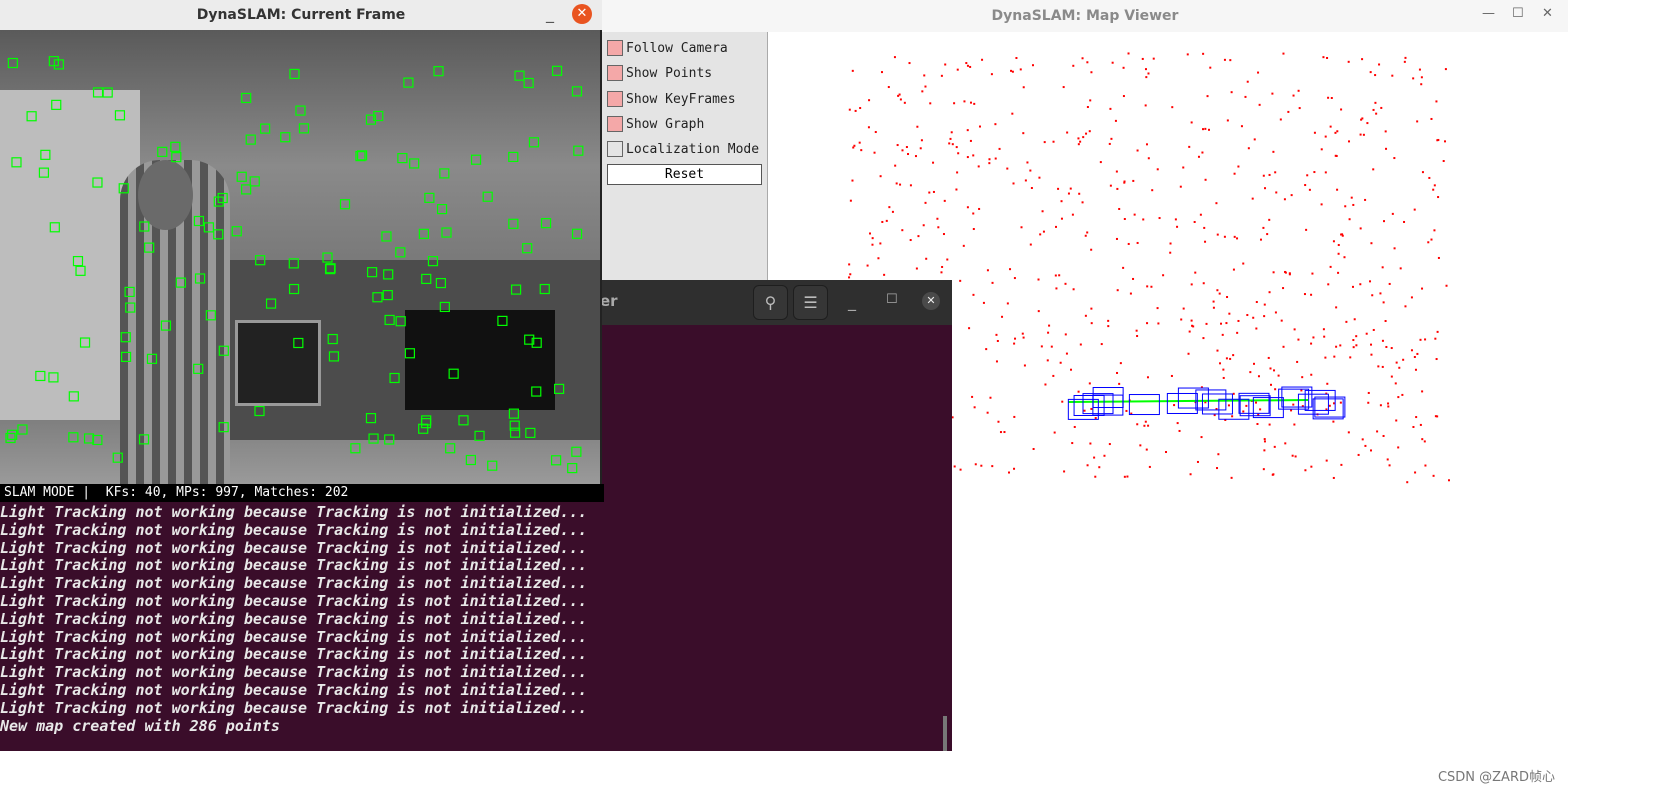  What do you see at coordinates (810, 302) in the screenshot?
I see `menu-icon: ☰` at bounding box center [810, 302].